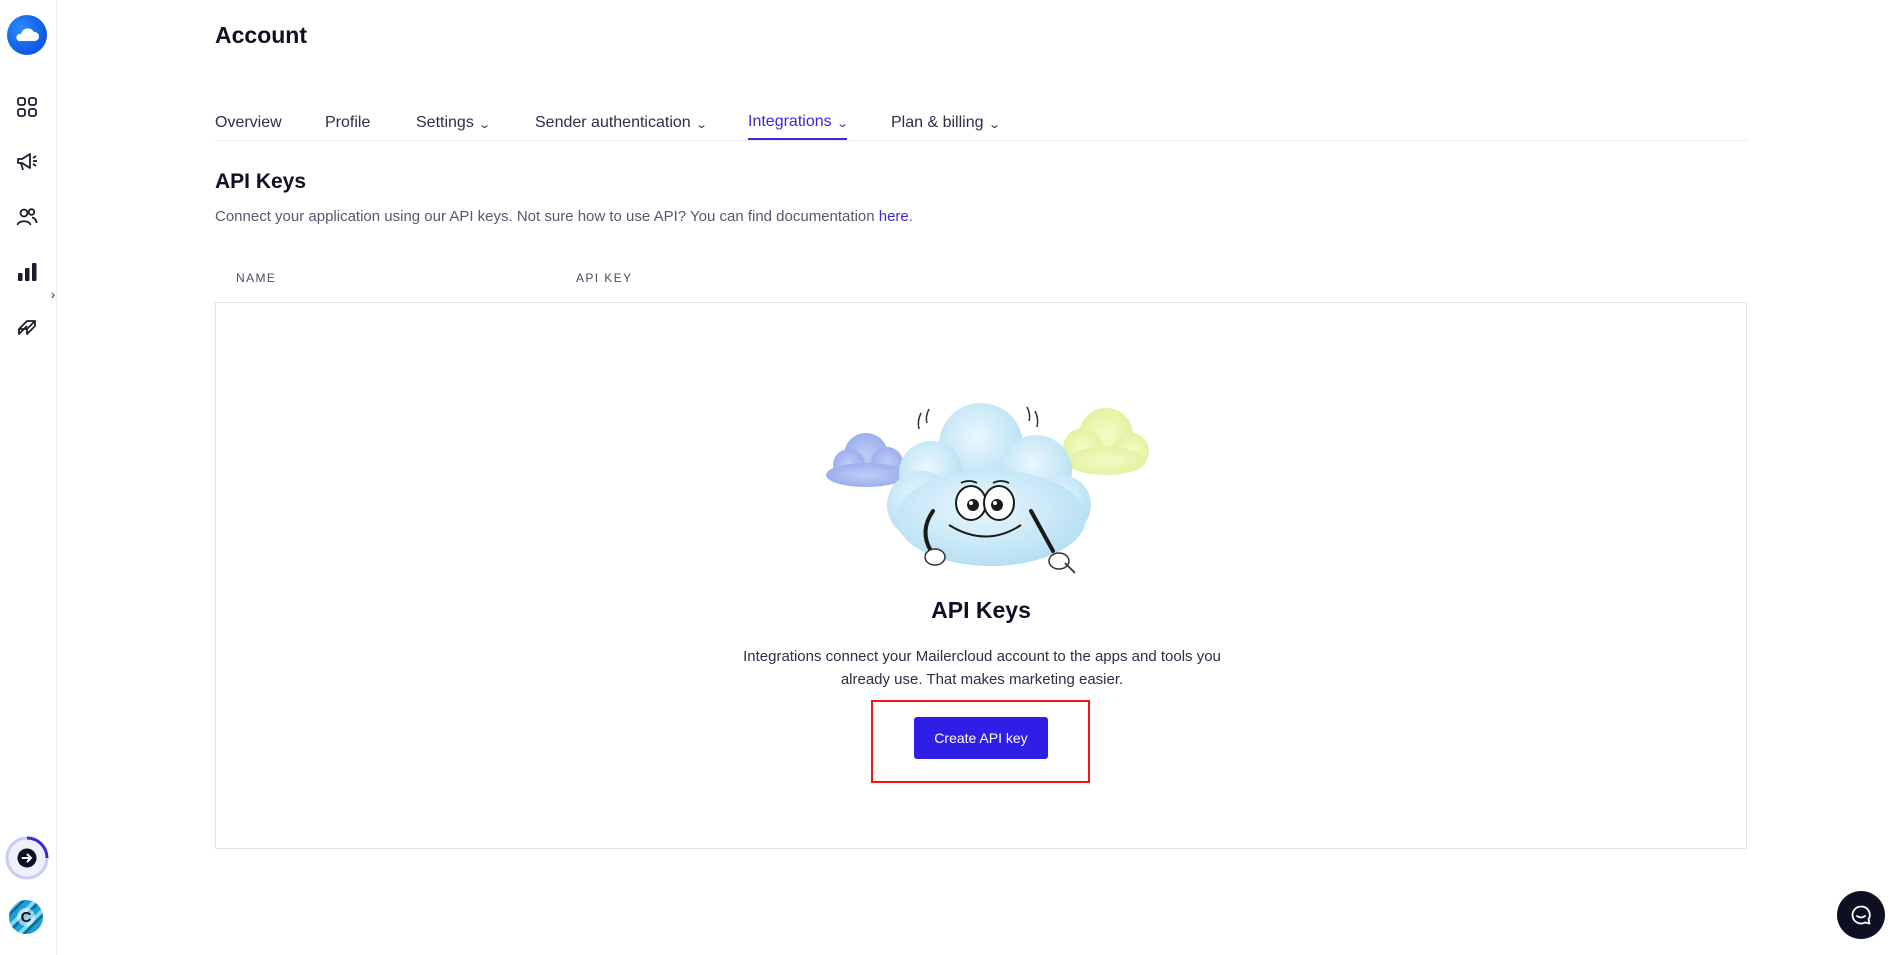  I want to click on empty-state-title: API Keys, so click(981, 610).